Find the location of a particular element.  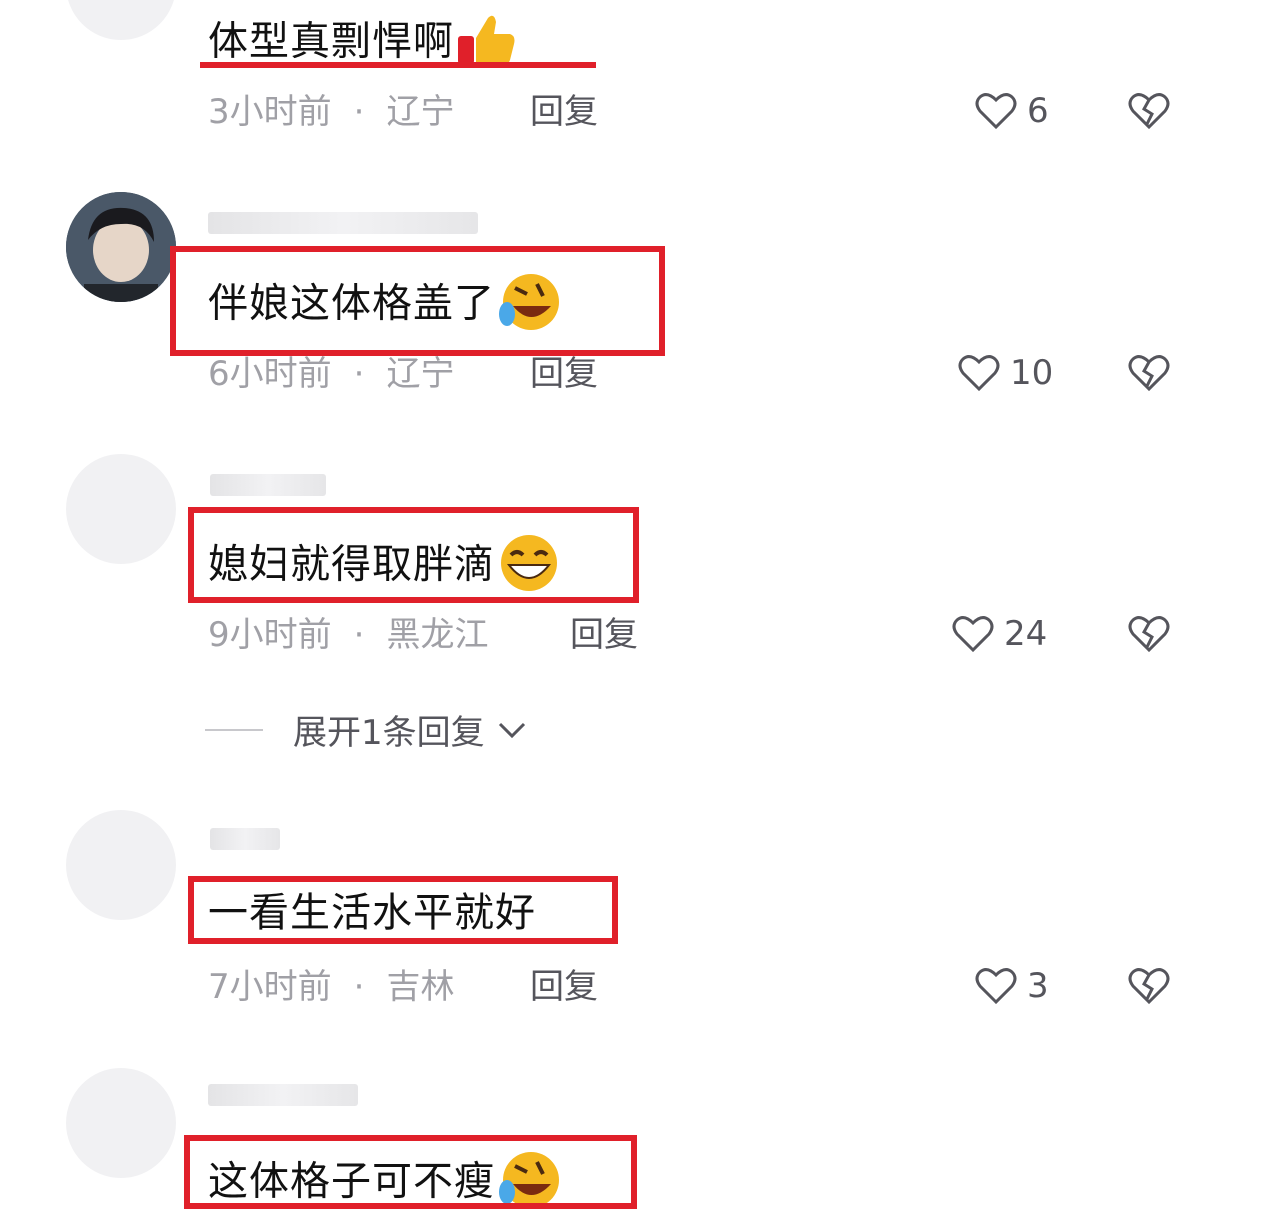

like-count: 10 is located at coordinates (1032, 373).